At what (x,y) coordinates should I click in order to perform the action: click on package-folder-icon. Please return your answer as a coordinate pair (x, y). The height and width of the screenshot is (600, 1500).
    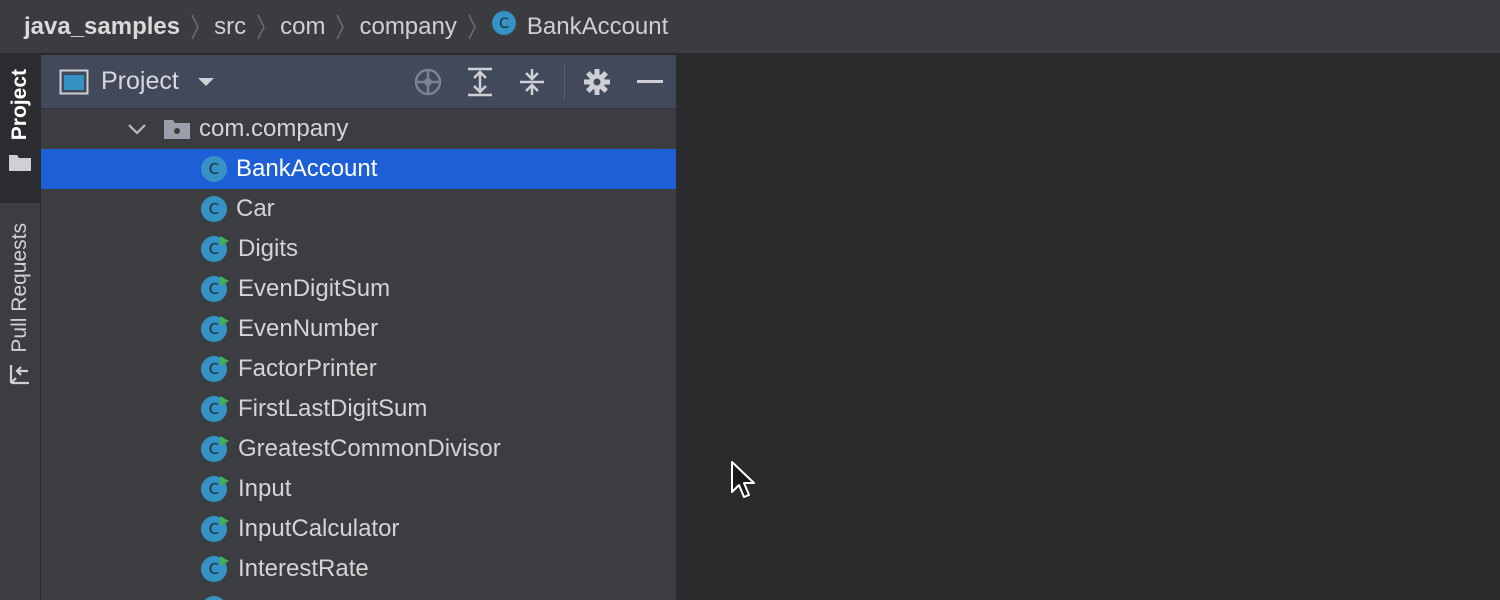
    Looking at the image, I should click on (177, 129).